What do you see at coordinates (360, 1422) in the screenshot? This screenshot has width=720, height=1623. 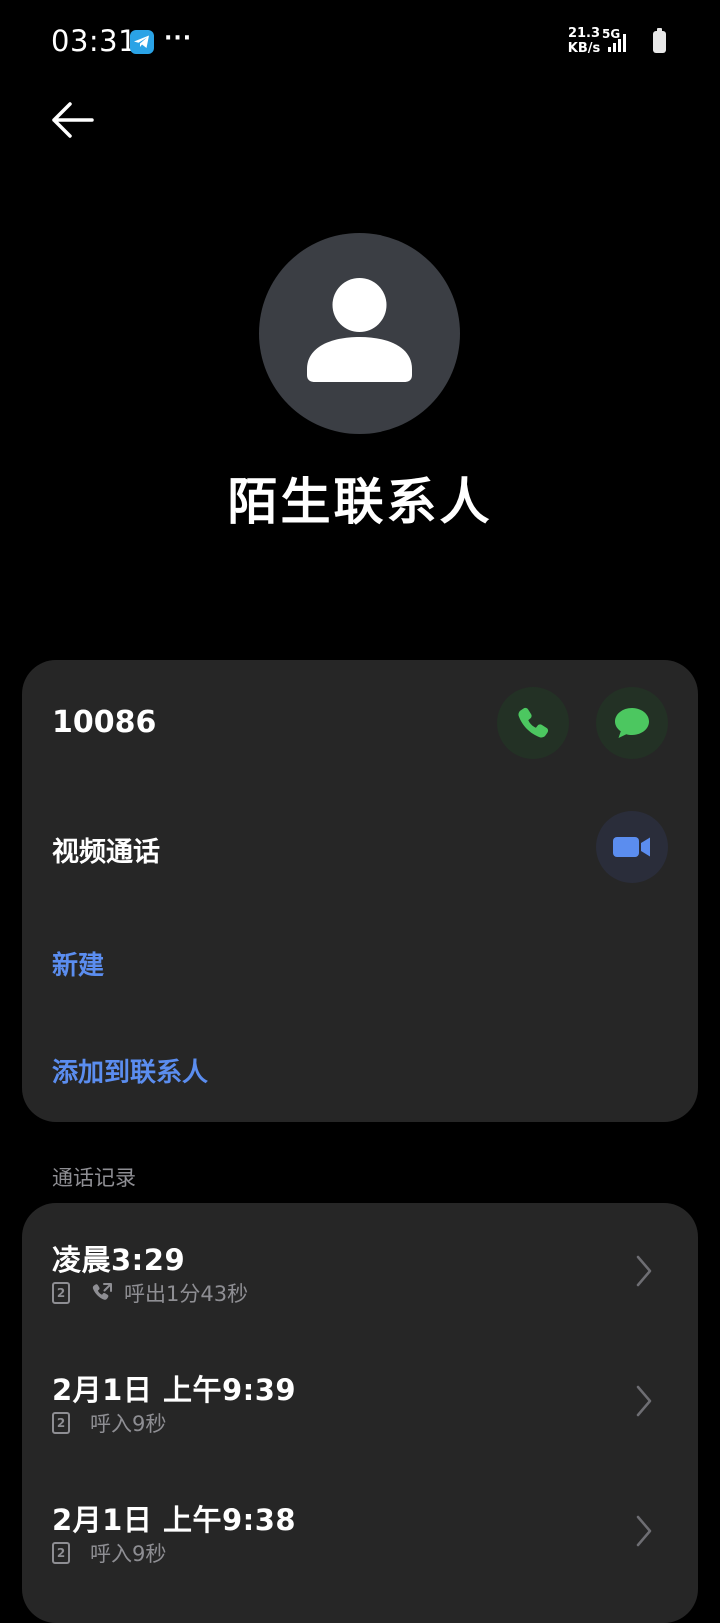 I see `call-log-item: 2月1日 上午9:39 2 呼入9秒` at bounding box center [360, 1422].